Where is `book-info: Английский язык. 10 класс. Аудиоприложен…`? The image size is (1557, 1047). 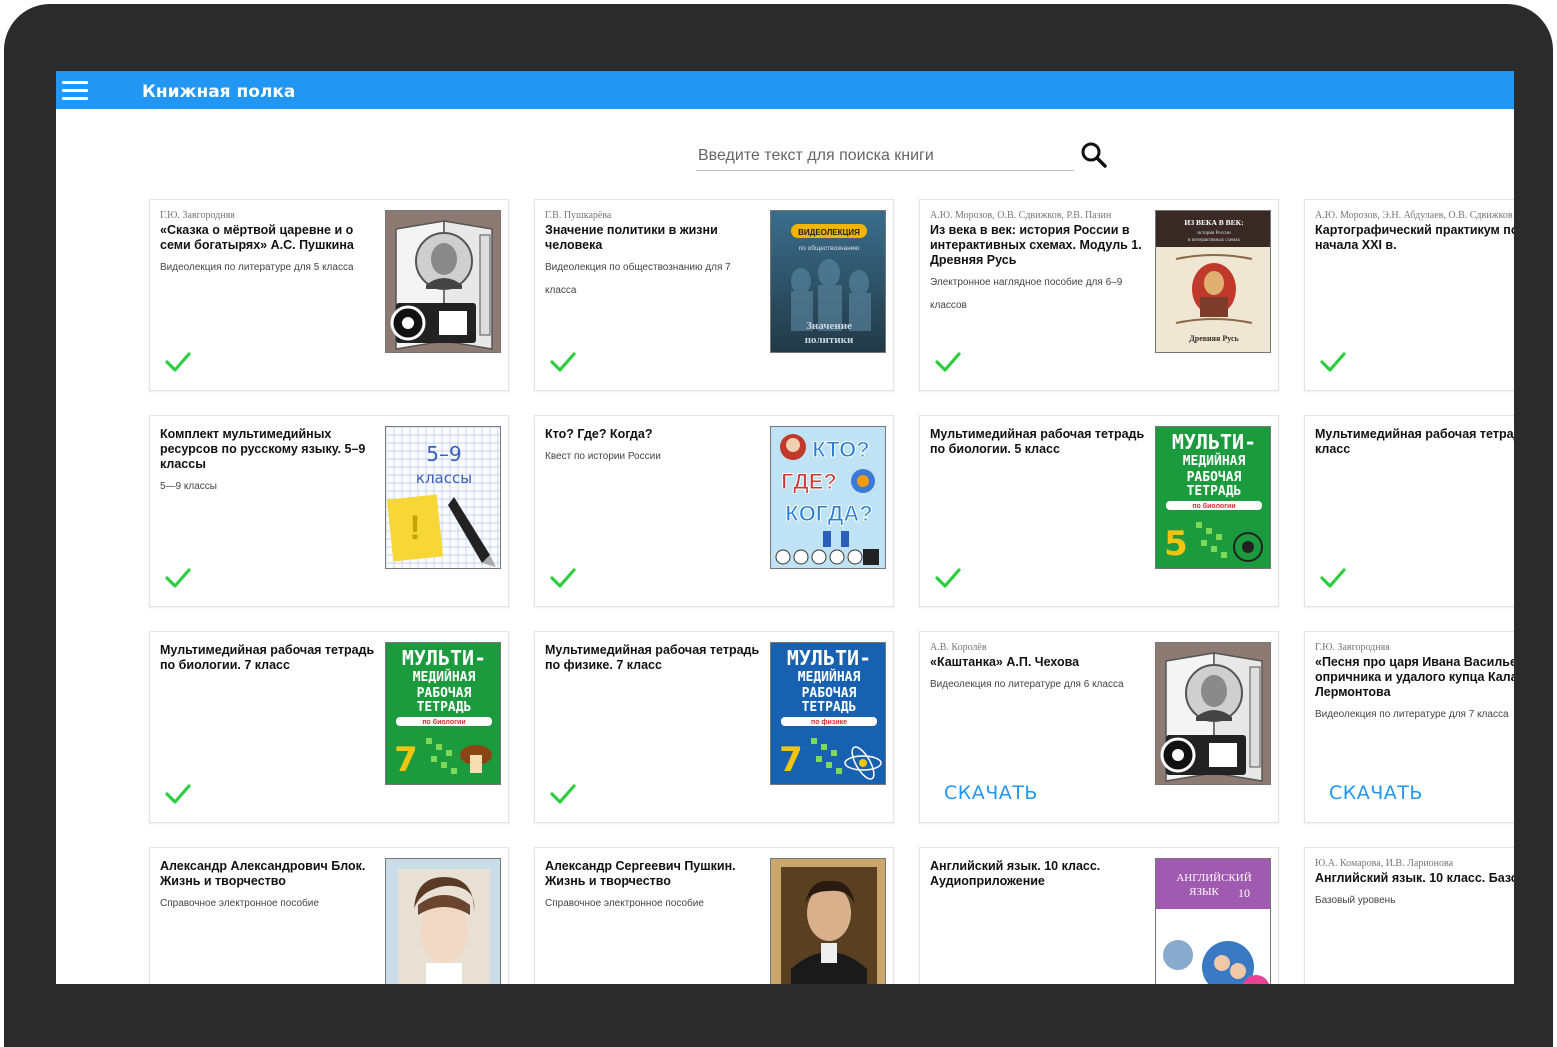
book-info: Английский язык. 10 класс. Аудиоприложен… is located at coordinates (1039, 873).